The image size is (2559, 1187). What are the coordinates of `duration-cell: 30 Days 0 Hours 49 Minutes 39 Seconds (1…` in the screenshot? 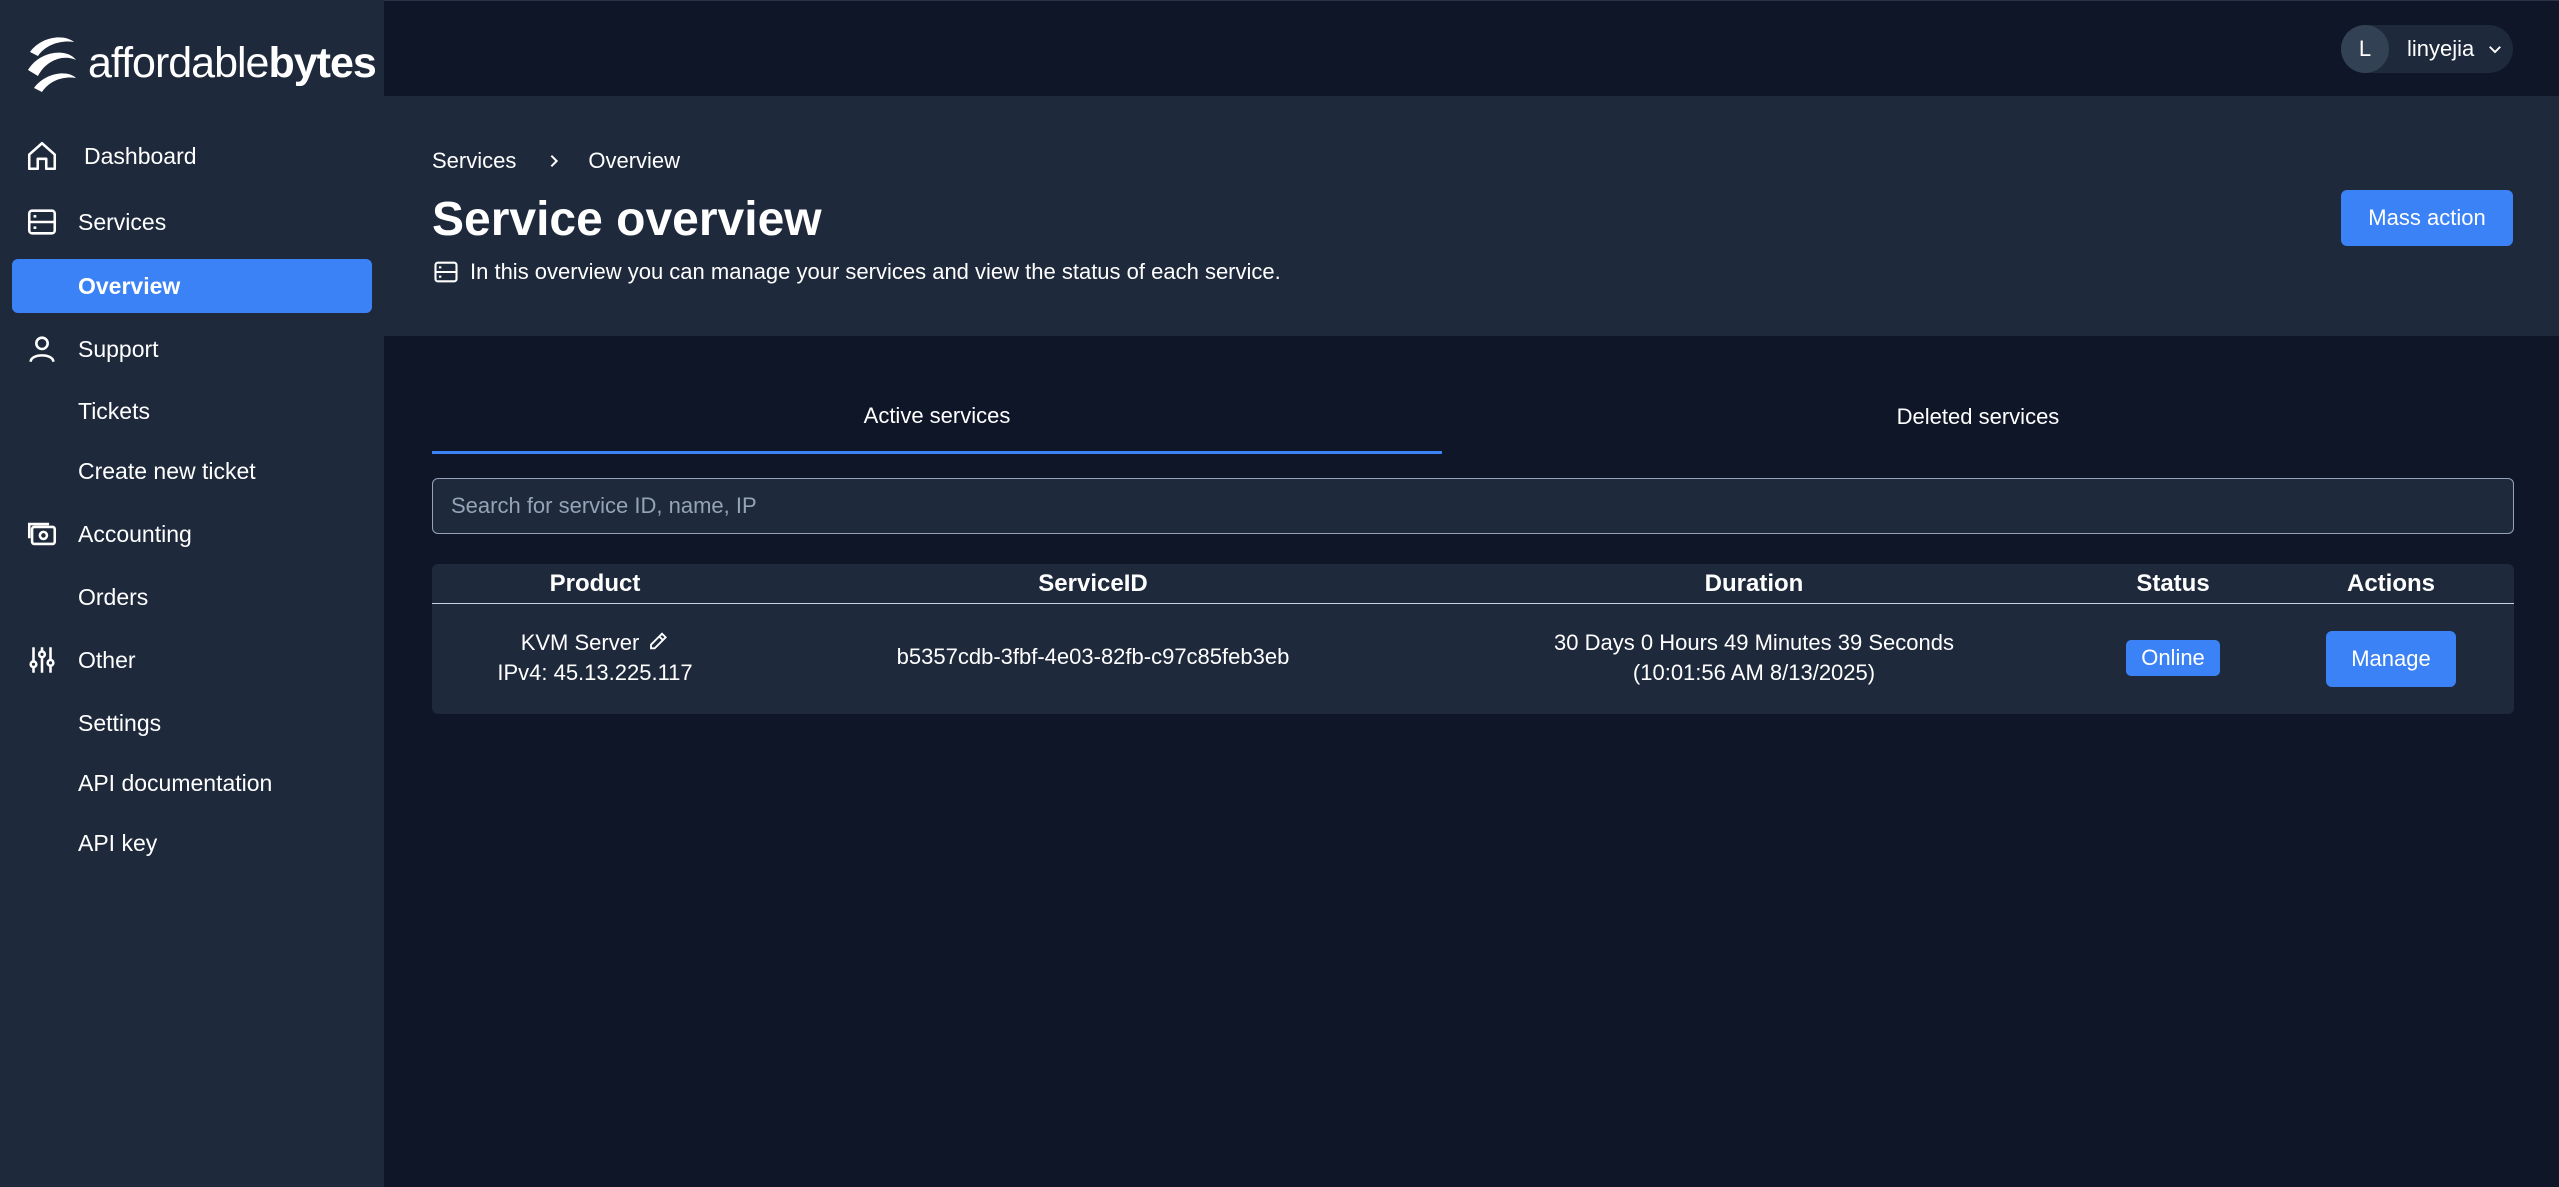 It's located at (1754, 658).